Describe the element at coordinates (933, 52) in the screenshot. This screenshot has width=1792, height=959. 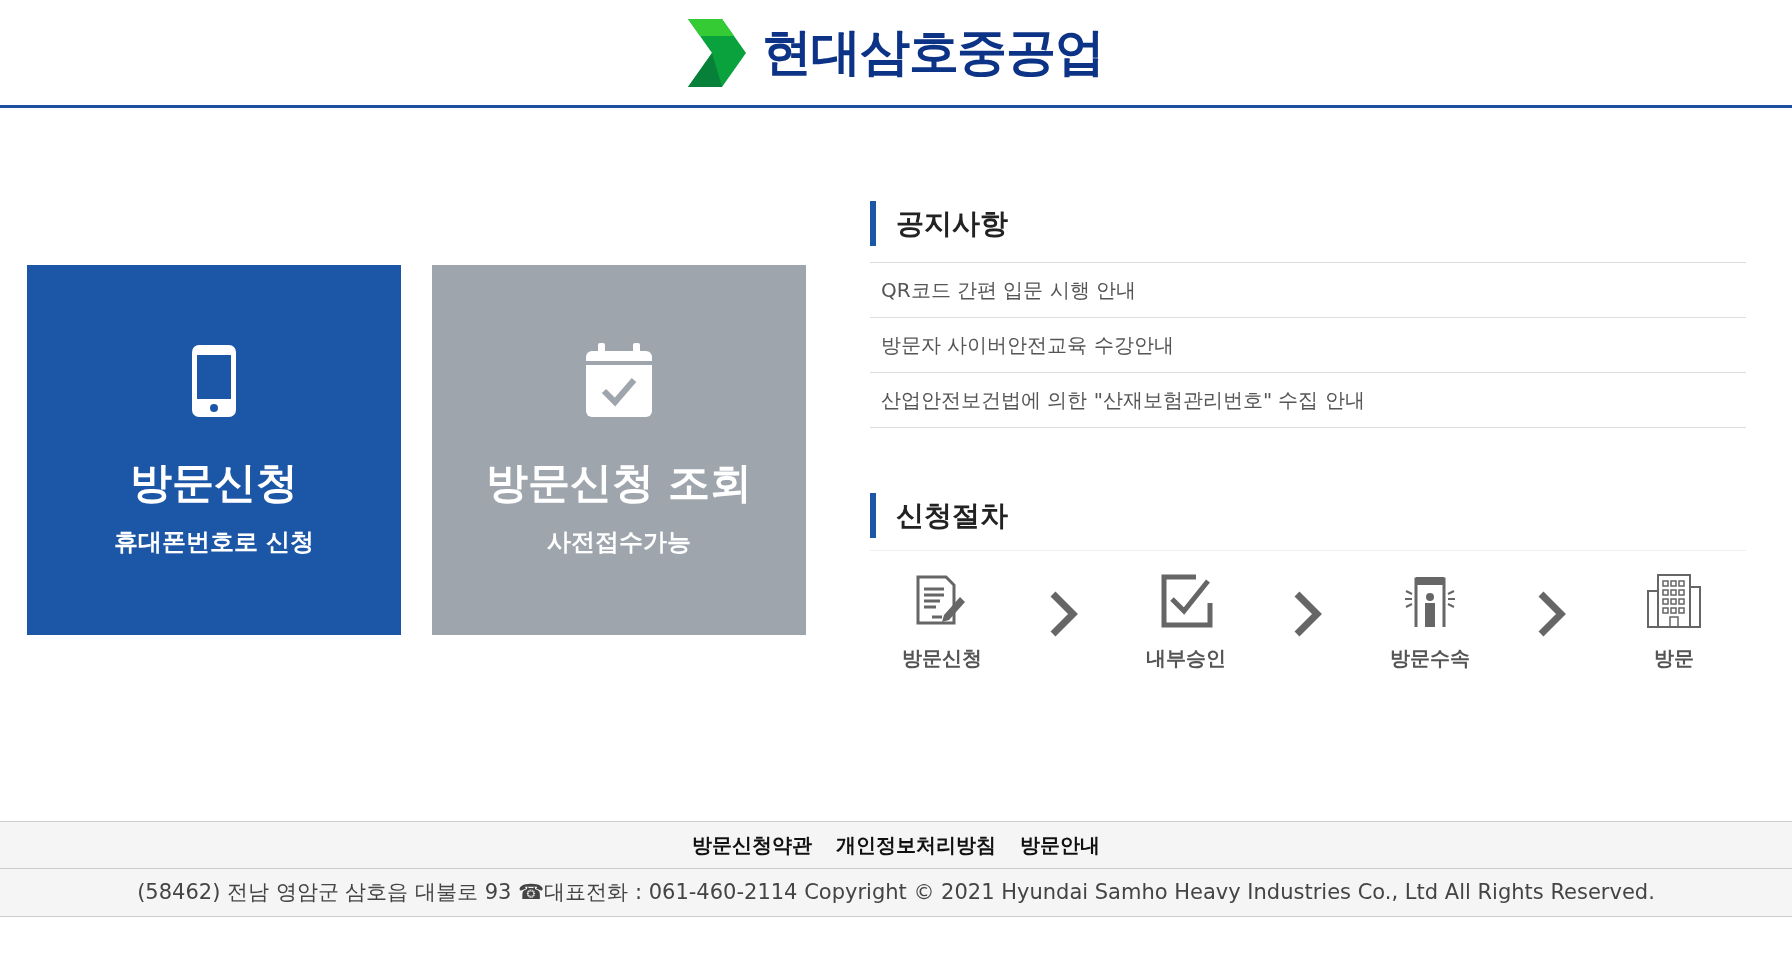
I see `logo-text: 현대삼호중공업` at that location.